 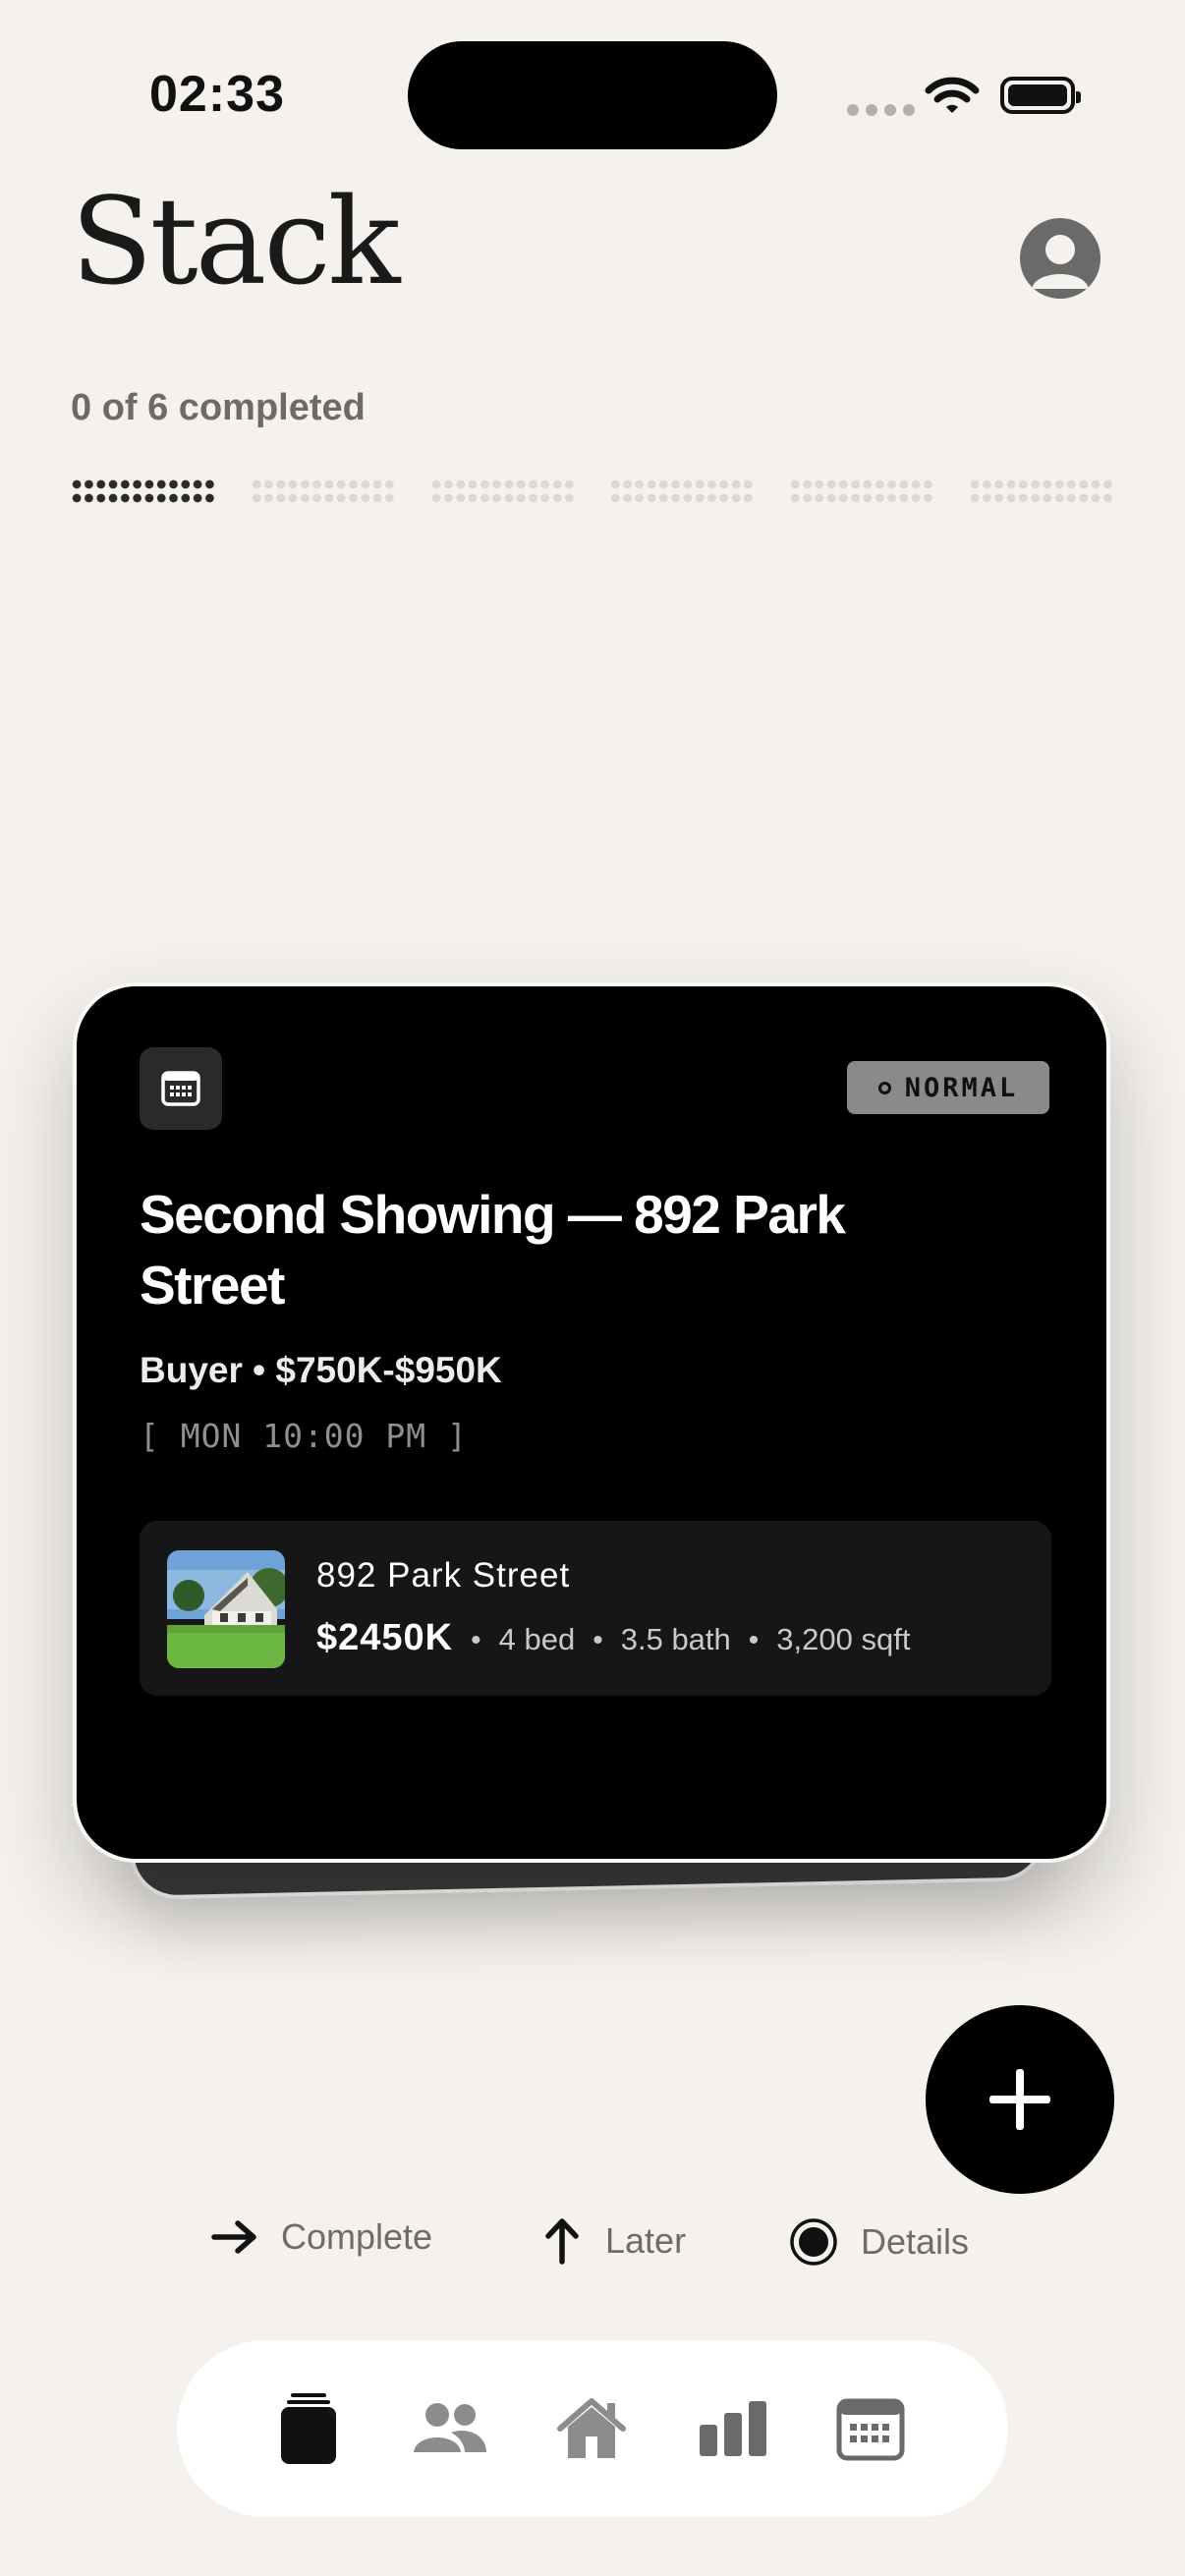 What do you see at coordinates (884, 1087) in the screenshot?
I see `circle-icon` at bounding box center [884, 1087].